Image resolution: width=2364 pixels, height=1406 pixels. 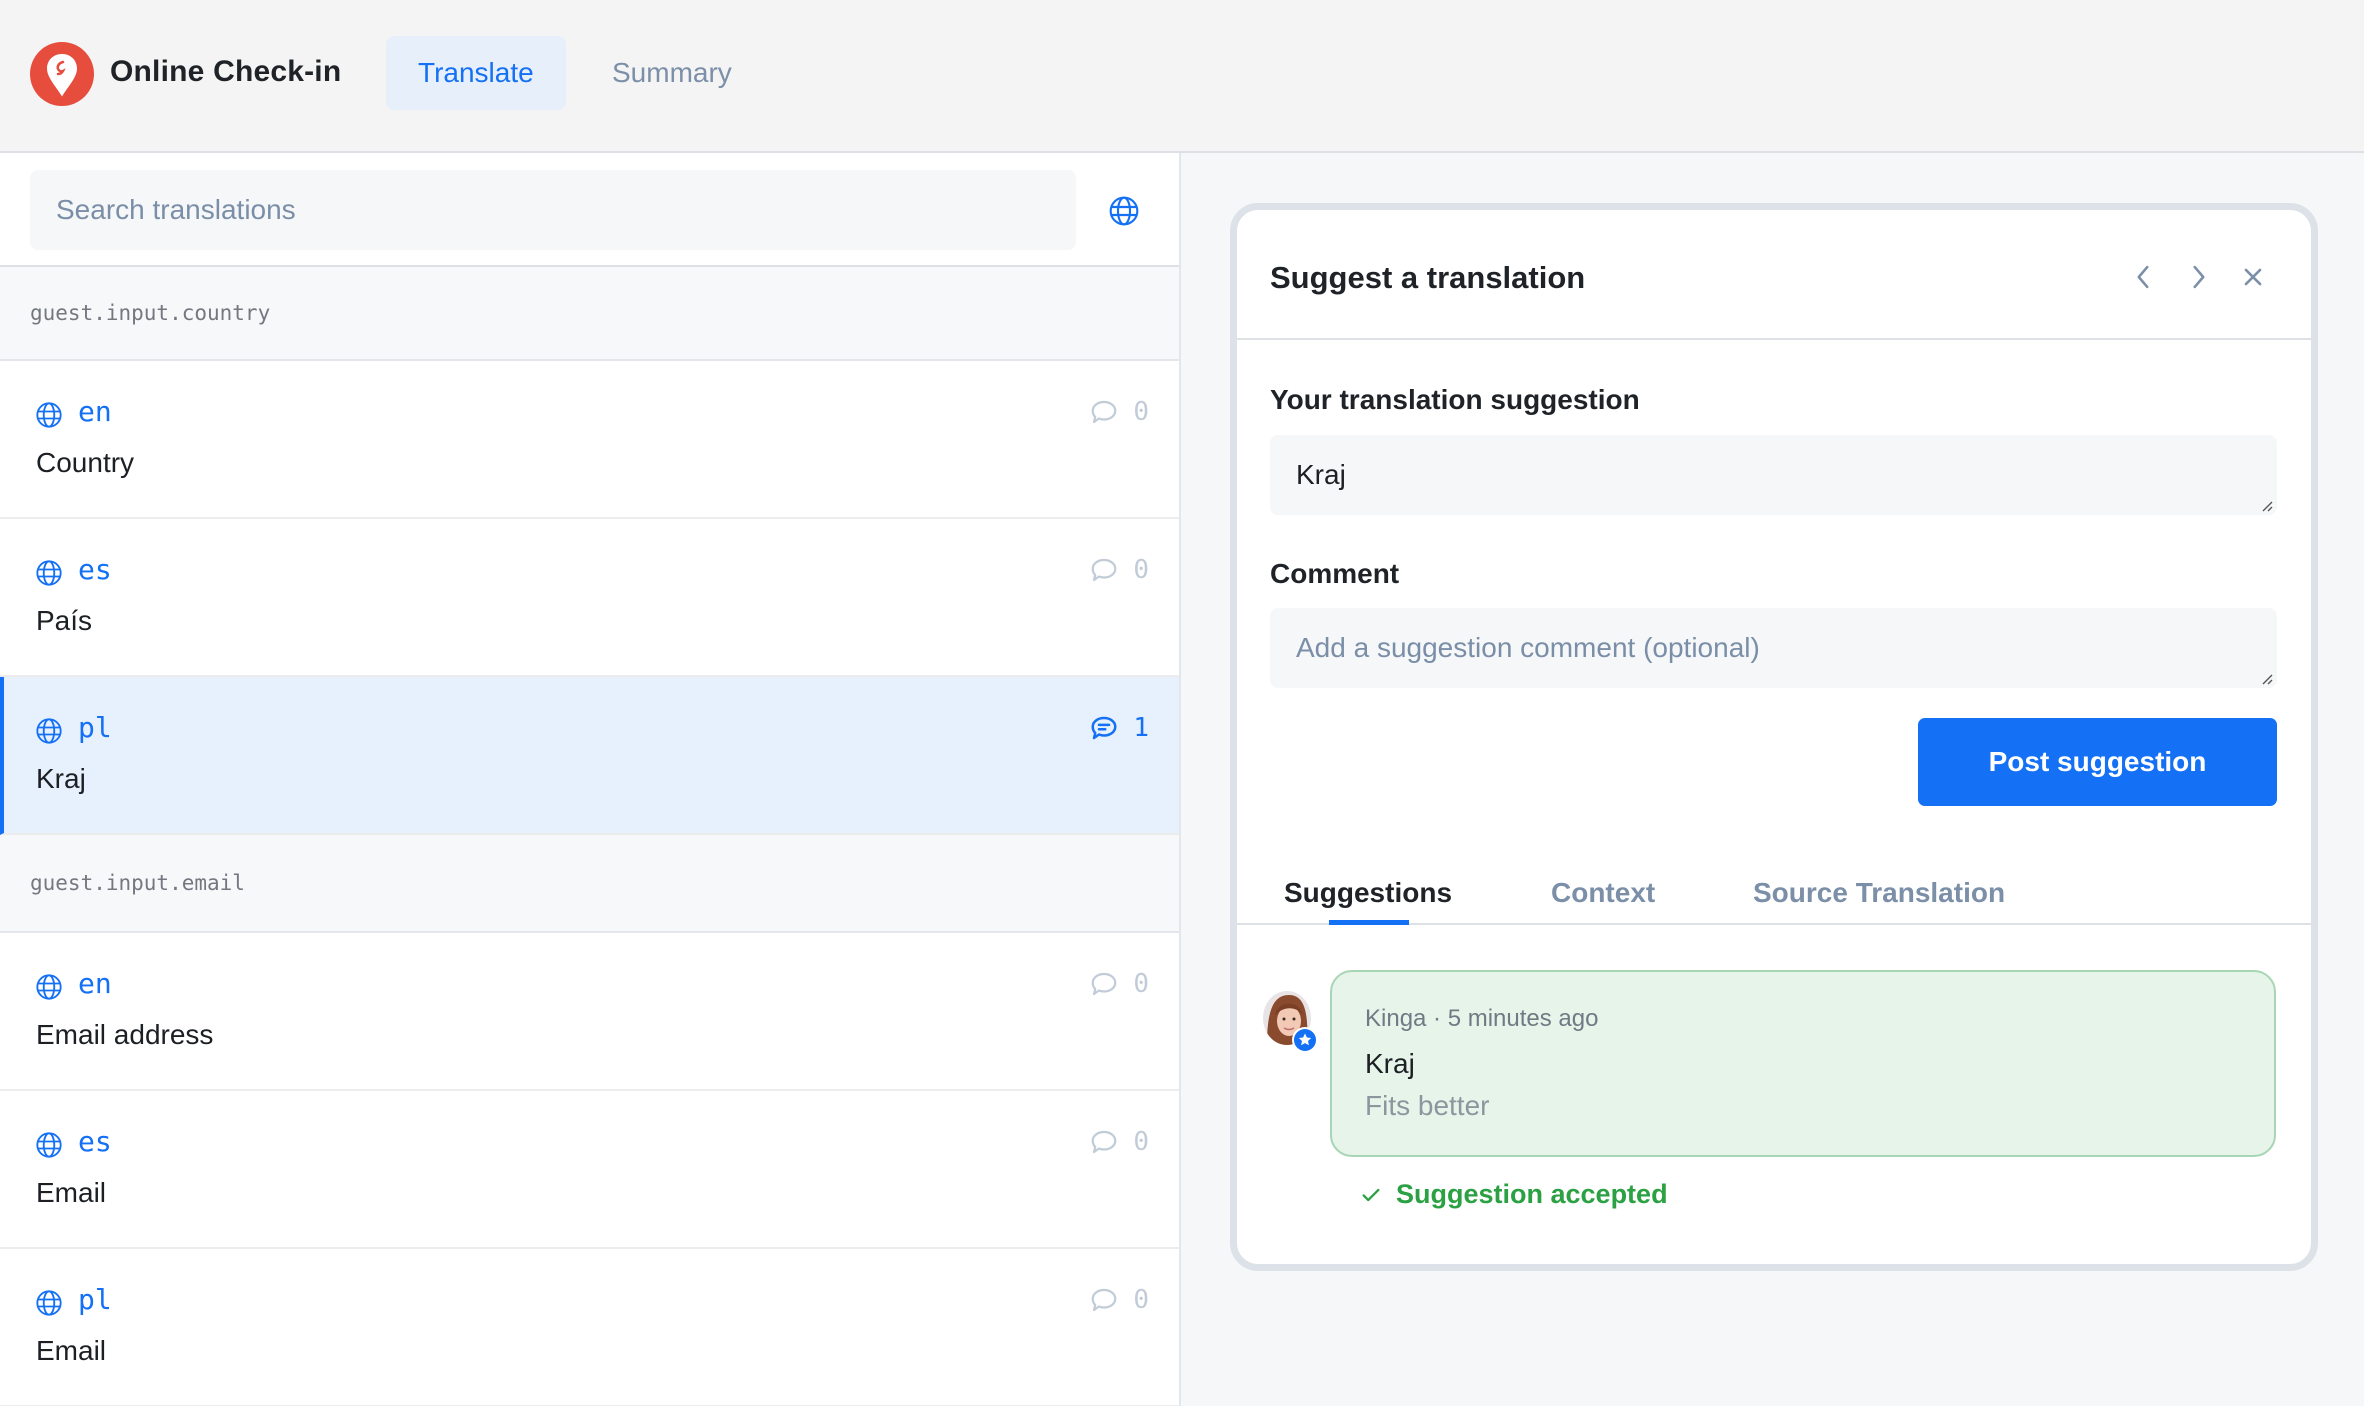 What do you see at coordinates (137, 883) in the screenshot?
I see `translation-key: guest.input.email` at bounding box center [137, 883].